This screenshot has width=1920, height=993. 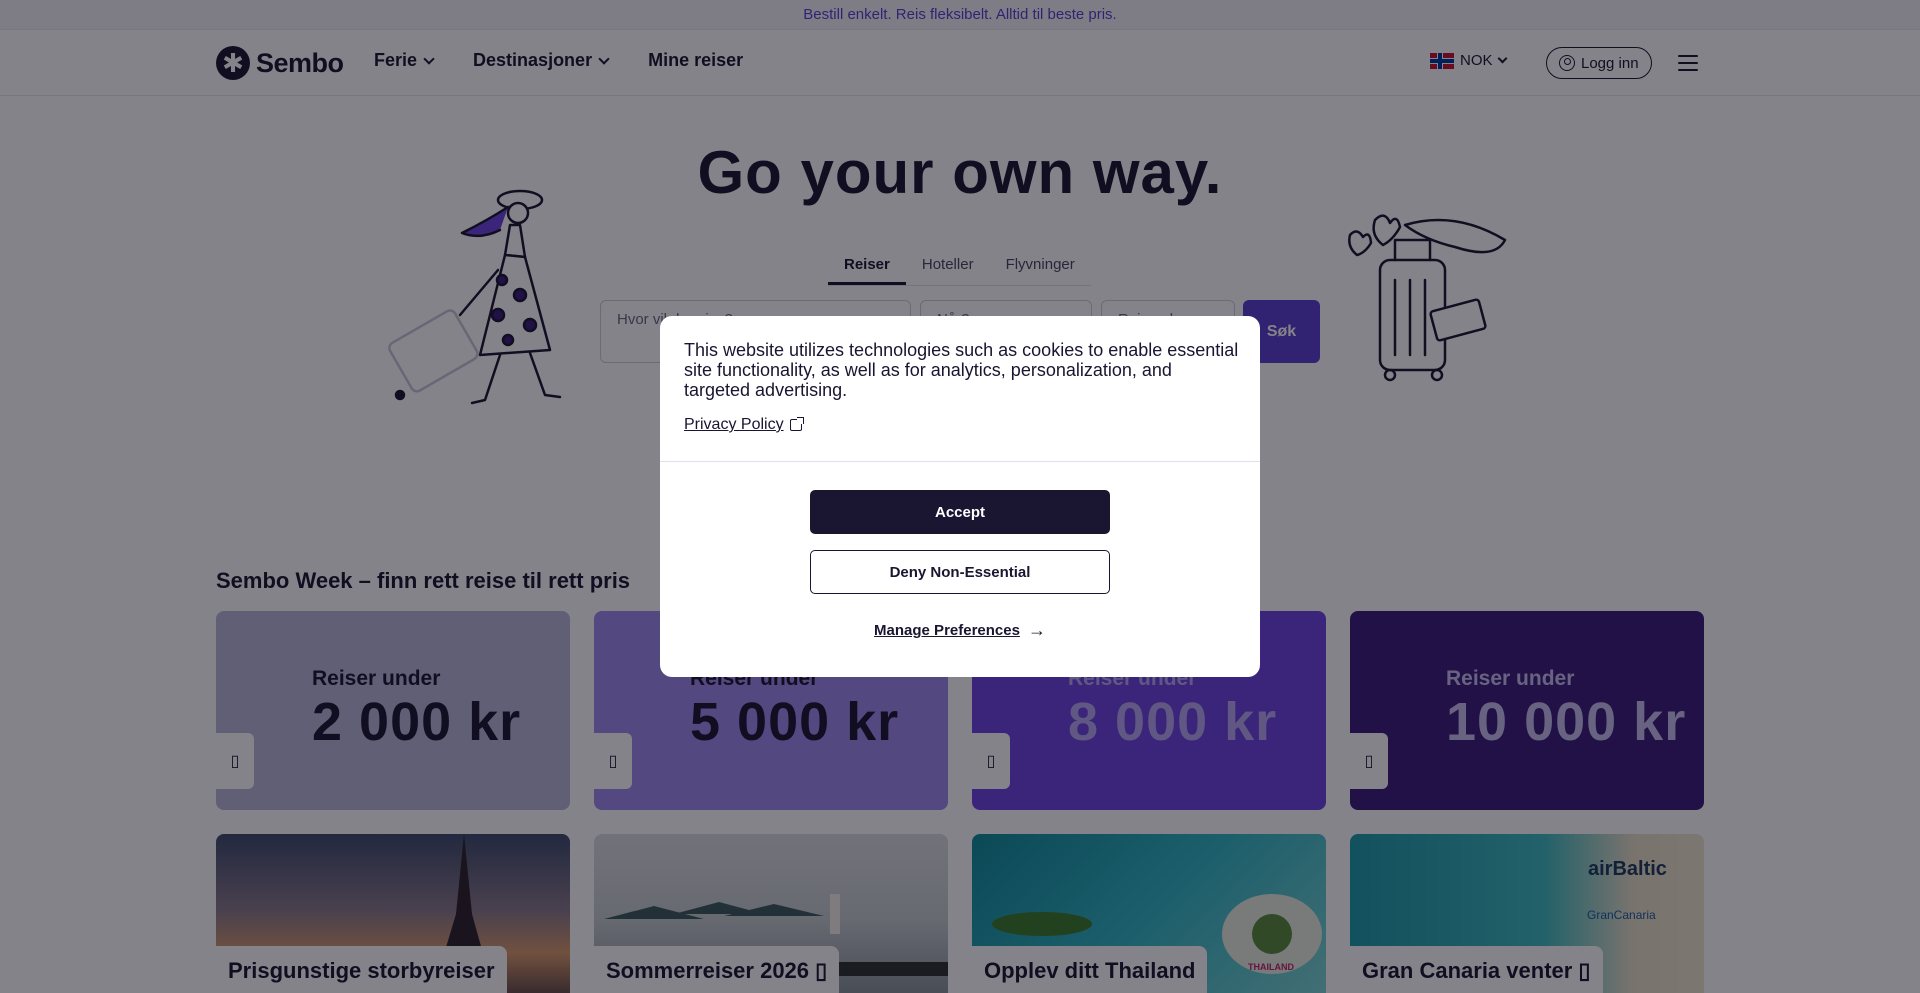 What do you see at coordinates (1036, 630) in the screenshot?
I see `arrow-right-icon: →` at bounding box center [1036, 630].